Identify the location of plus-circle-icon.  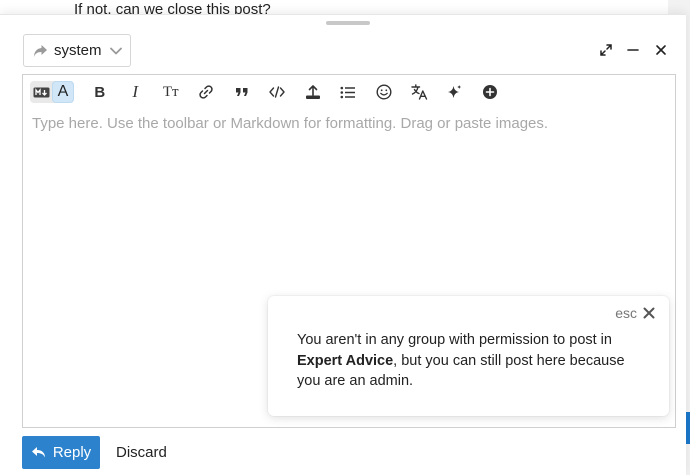
(490, 92).